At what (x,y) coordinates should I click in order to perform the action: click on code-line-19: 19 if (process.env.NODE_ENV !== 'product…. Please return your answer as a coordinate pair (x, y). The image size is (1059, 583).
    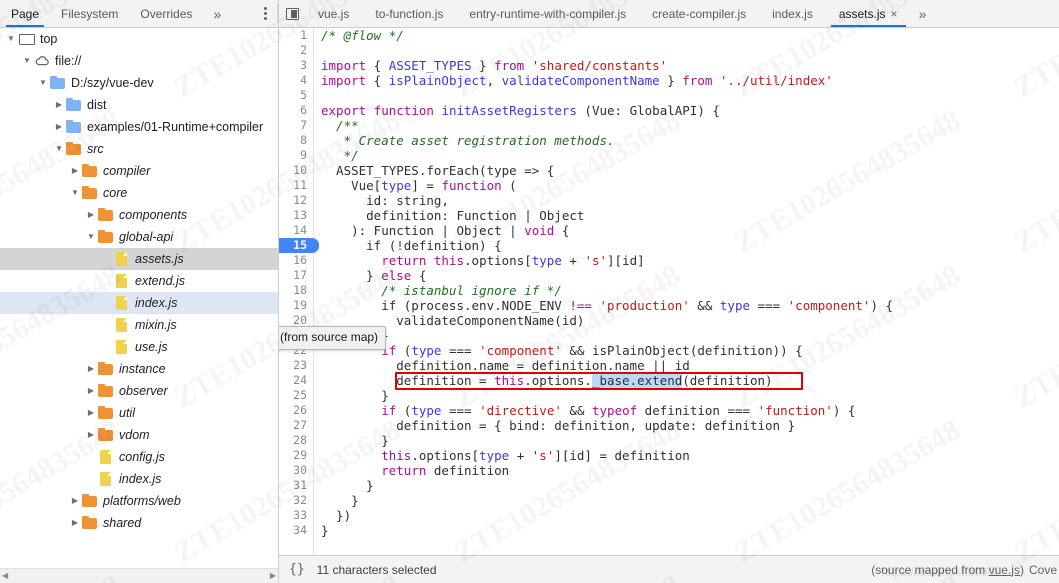
    Looking at the image, I should click on (669, 305).